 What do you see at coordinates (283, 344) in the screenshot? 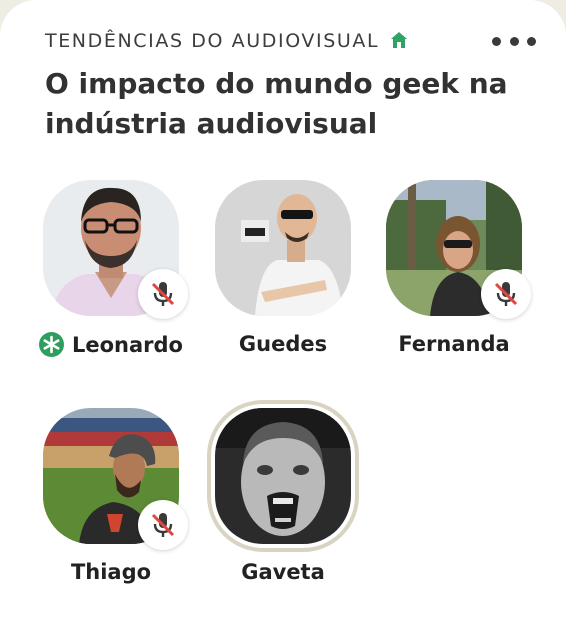
I see `speaker-name: Guedes` at bounding box center [283, 344].